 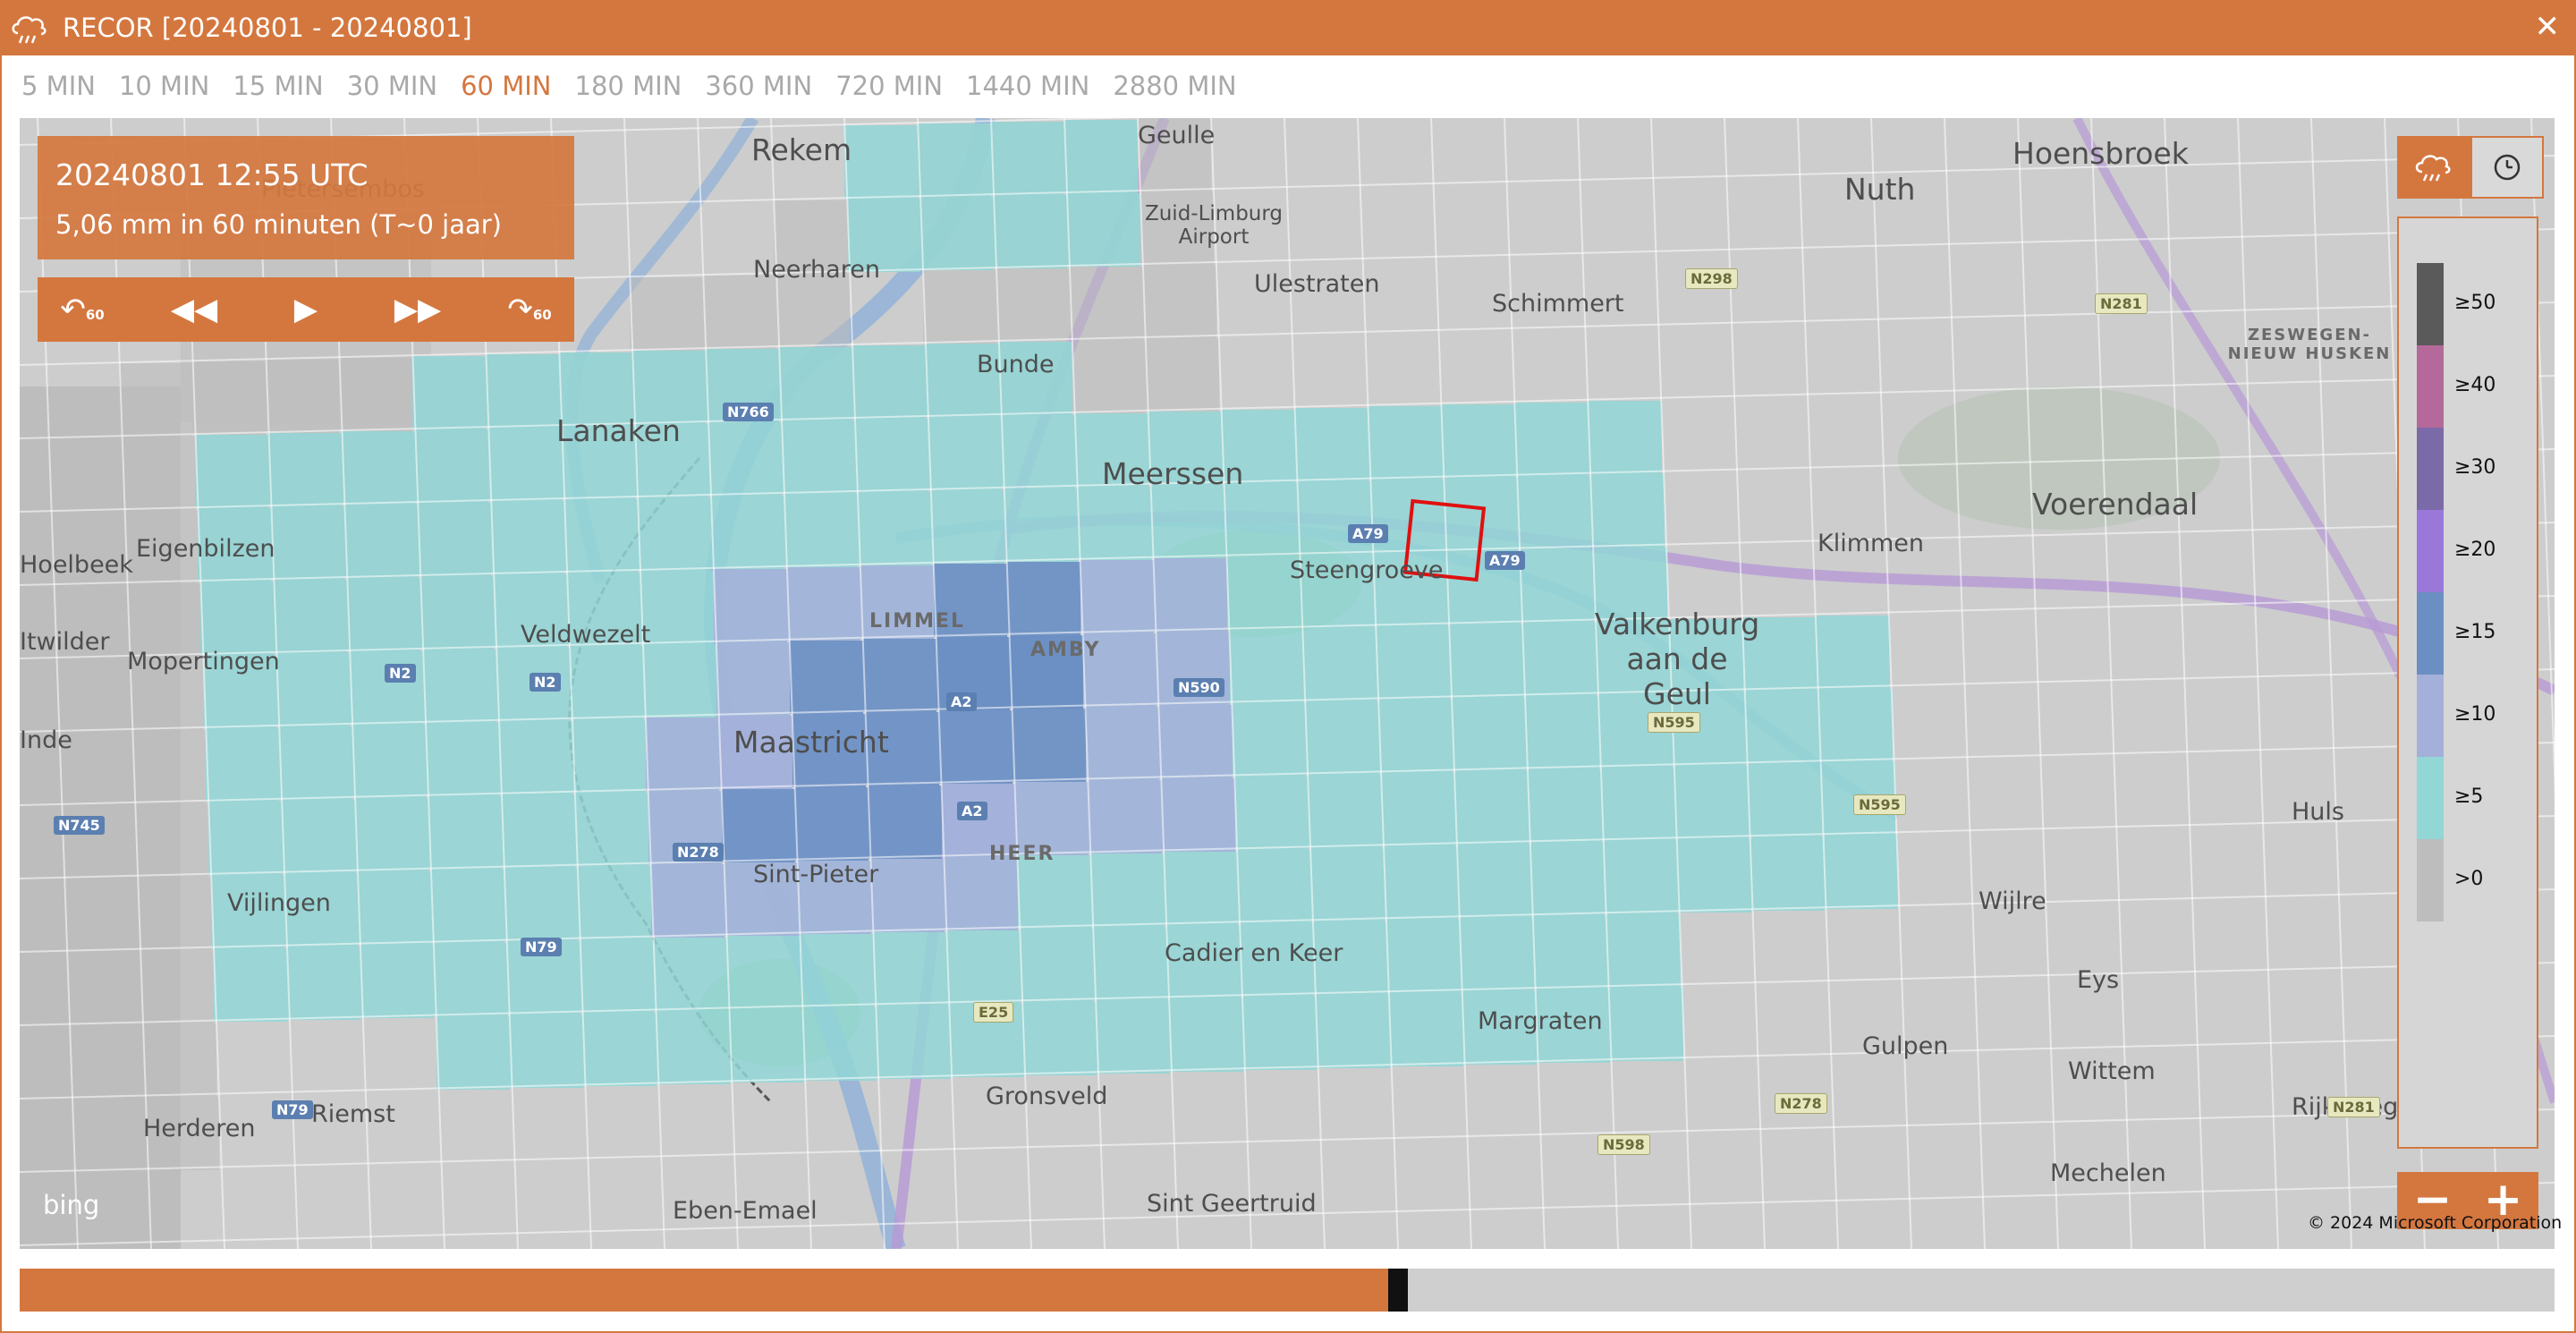 I want to click on time-slider, so click(x=1287, y=1290).